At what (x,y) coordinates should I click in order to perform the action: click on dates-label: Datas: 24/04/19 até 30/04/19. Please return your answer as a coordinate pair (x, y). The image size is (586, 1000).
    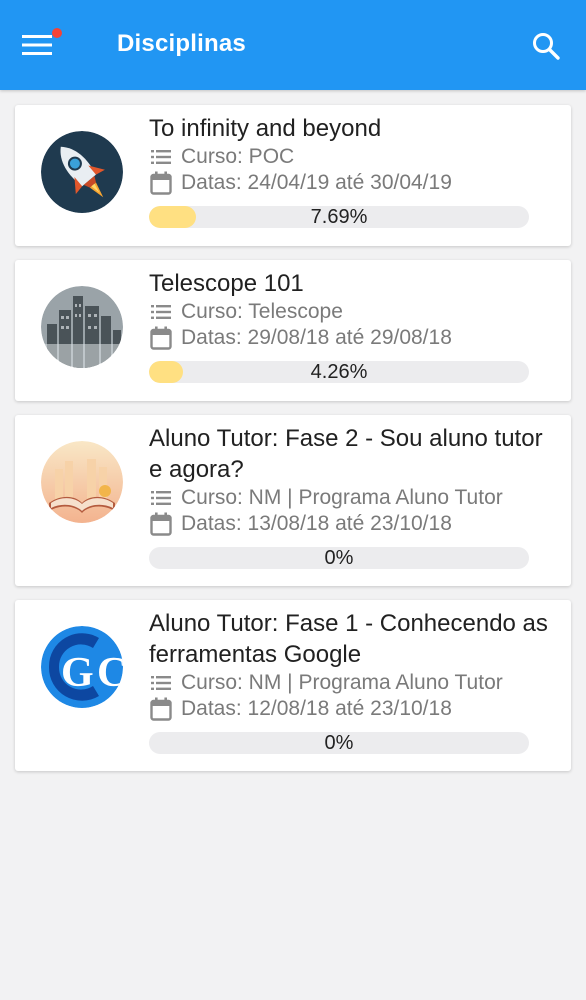
    Looking at the image, I should click on (316, 182).